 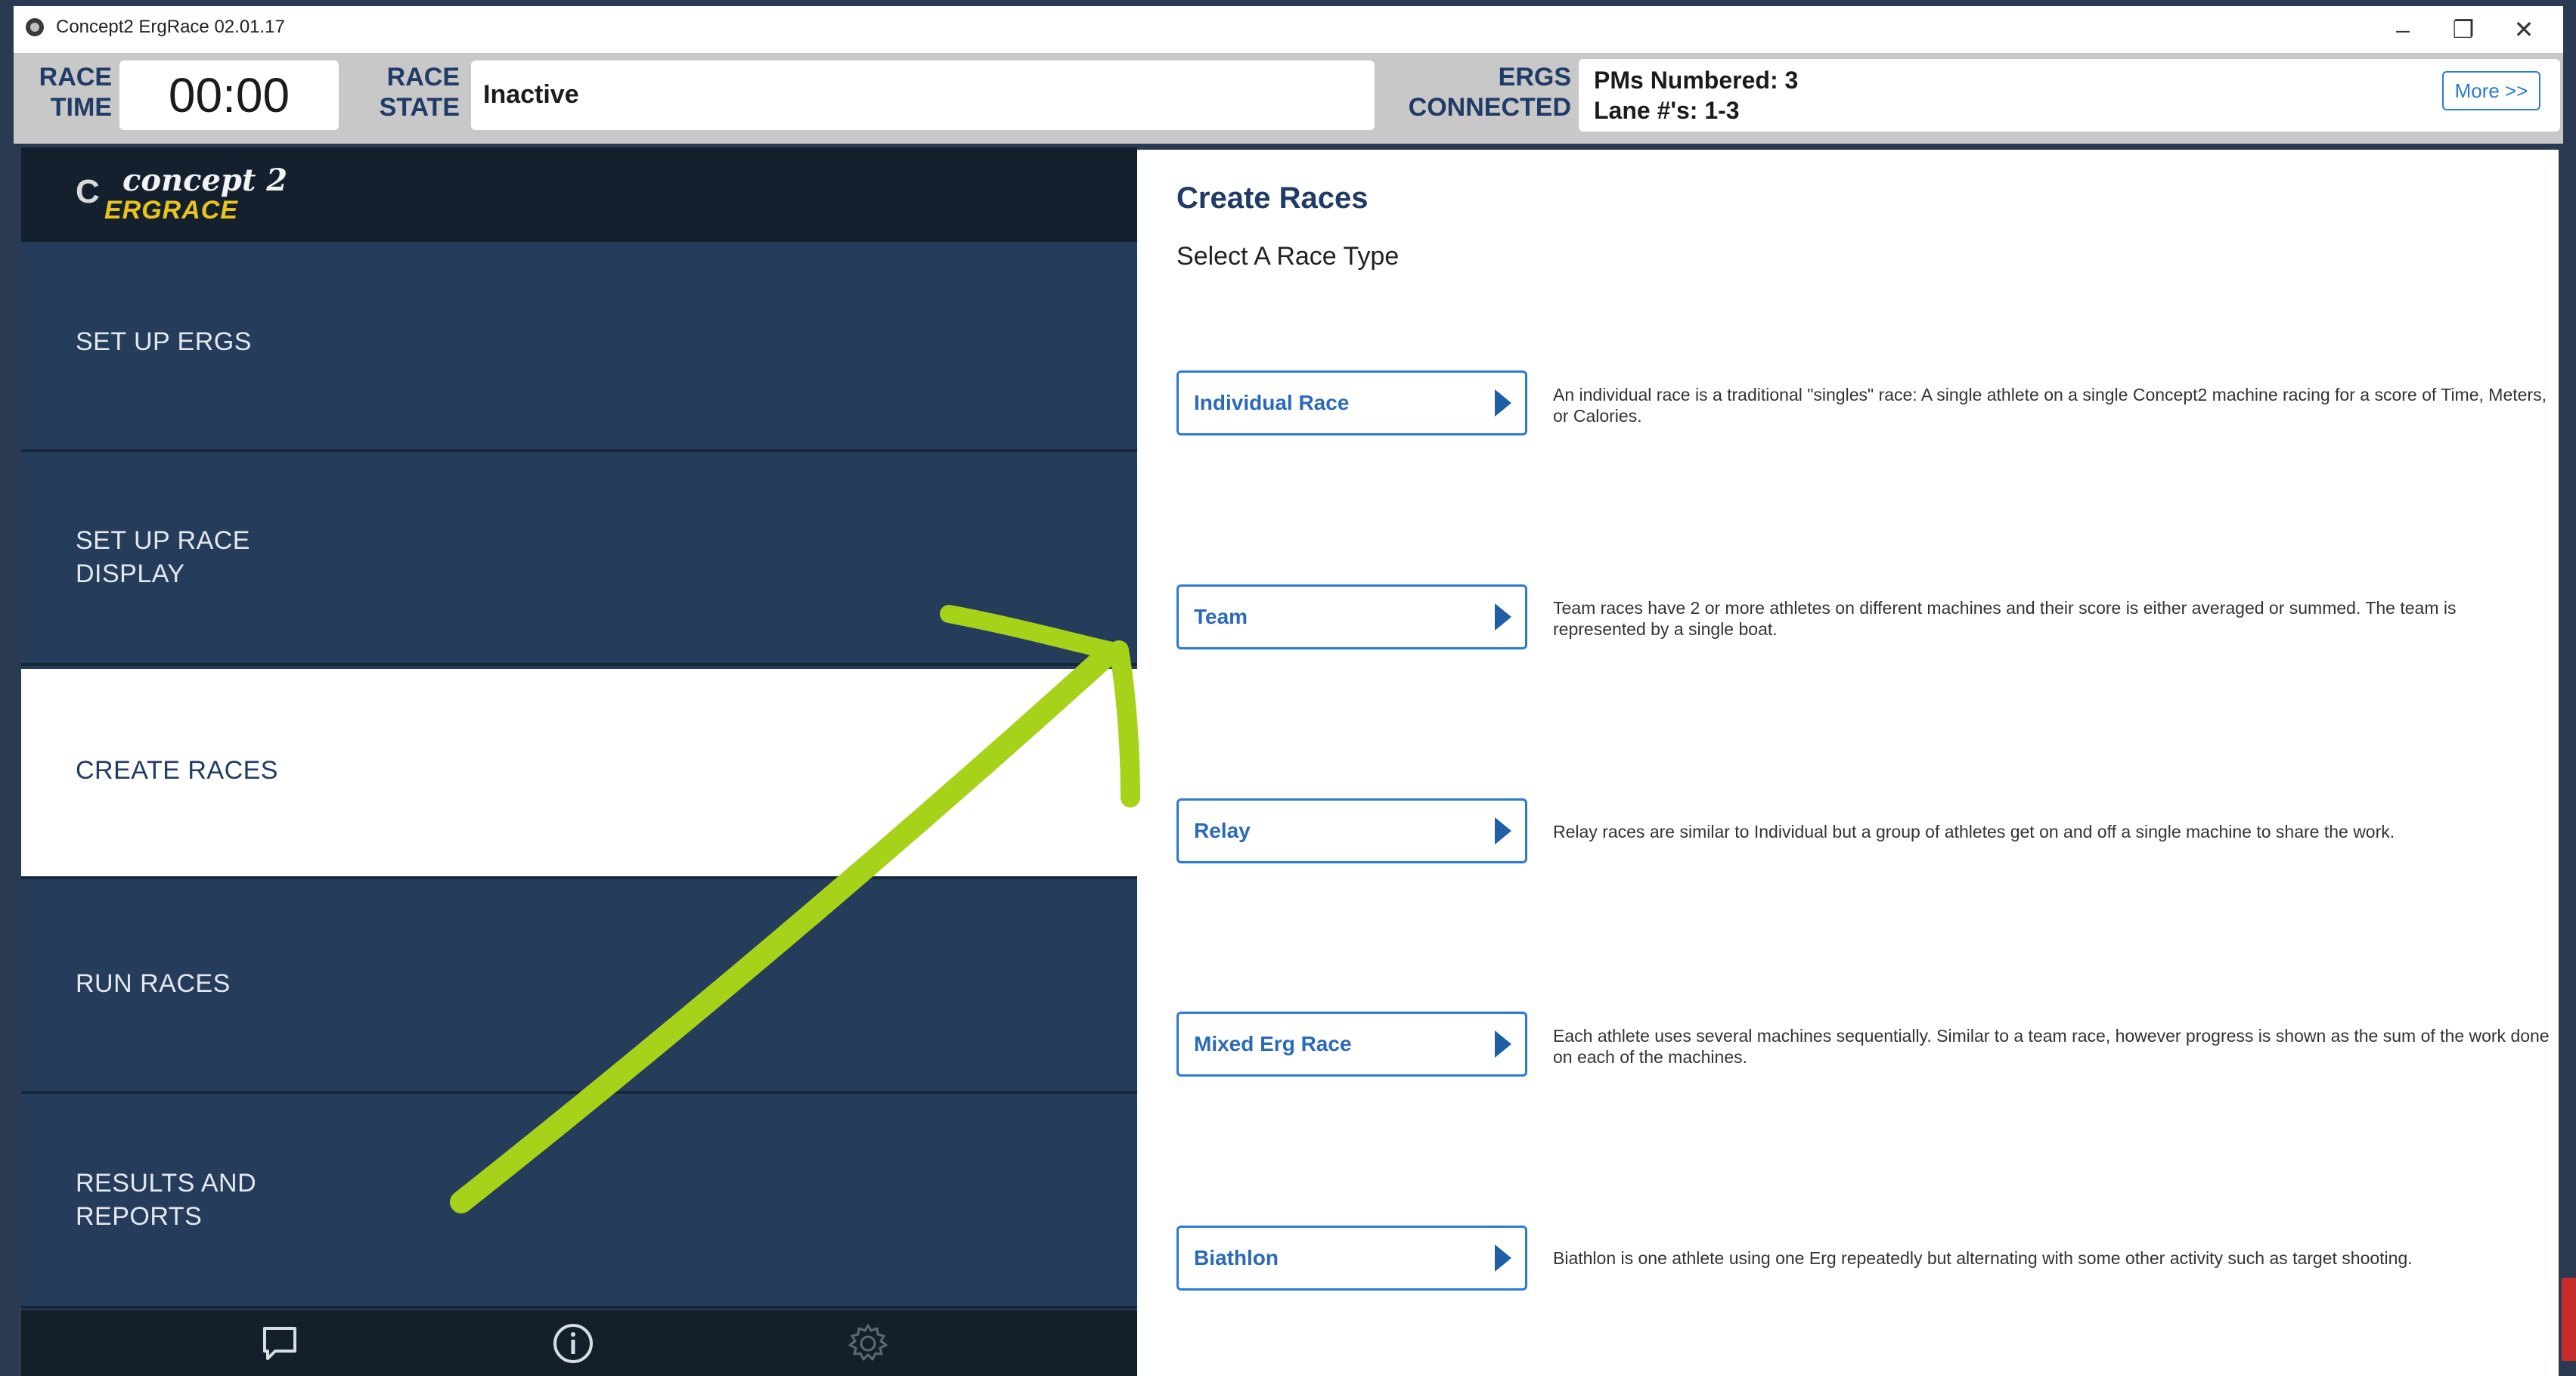 I want to click on page-subtitle: Select A Race Type, so click(x=1288, y=256).